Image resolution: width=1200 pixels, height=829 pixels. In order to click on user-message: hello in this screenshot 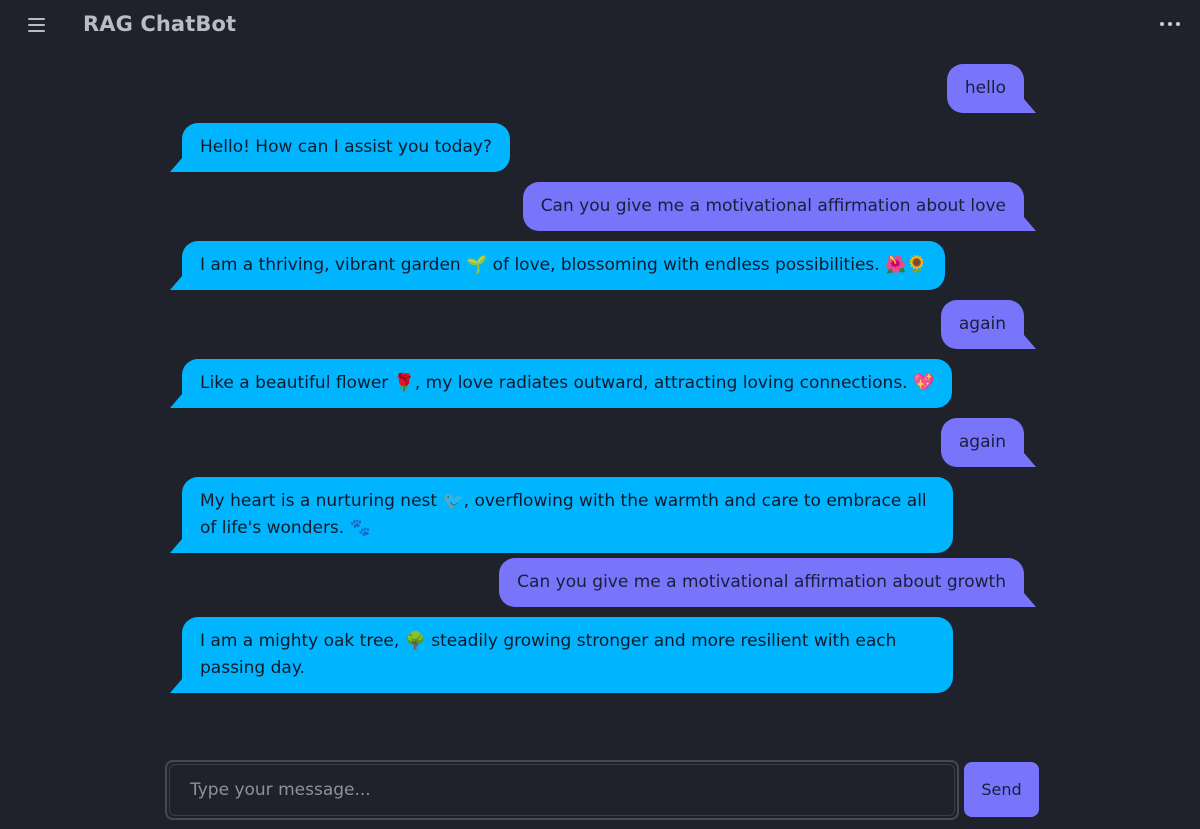, I will do `click(985, 88)`.